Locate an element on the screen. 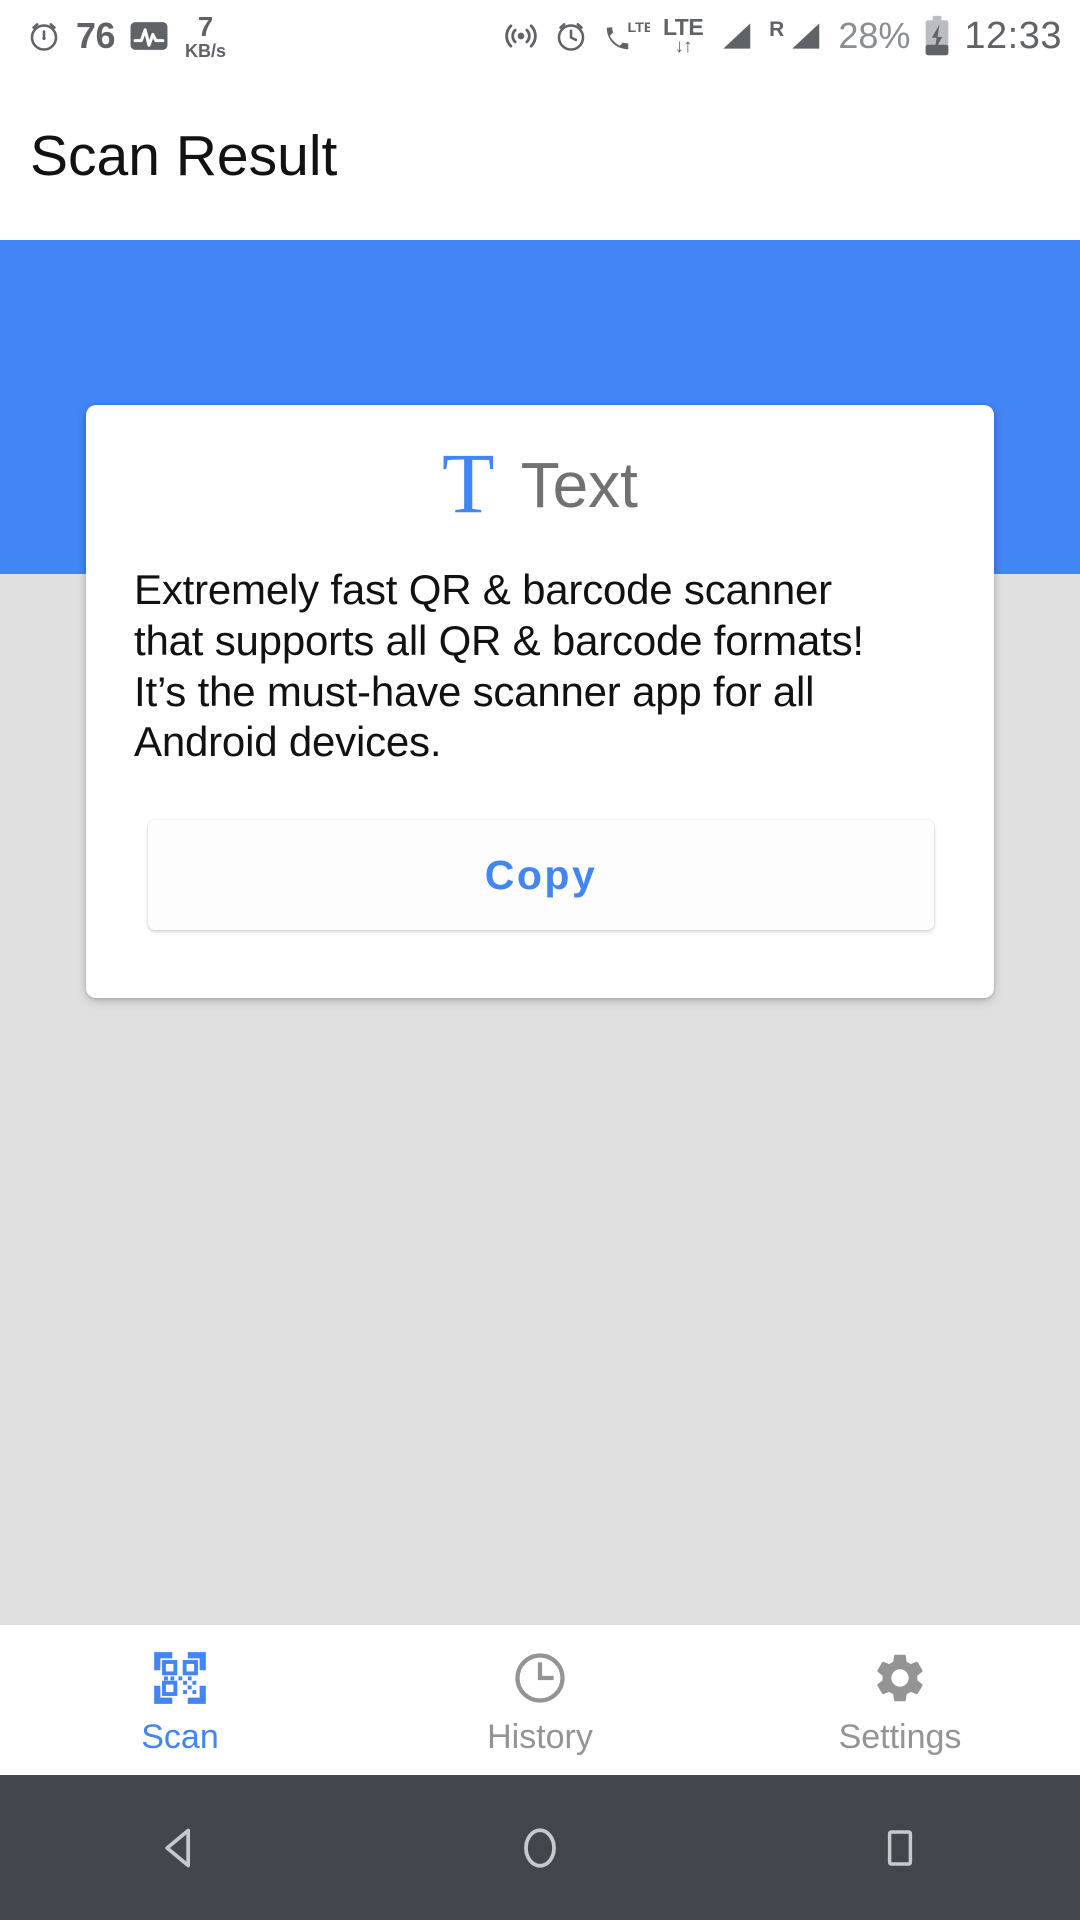  signal-bars-icon is located at coordinates (736, 36).